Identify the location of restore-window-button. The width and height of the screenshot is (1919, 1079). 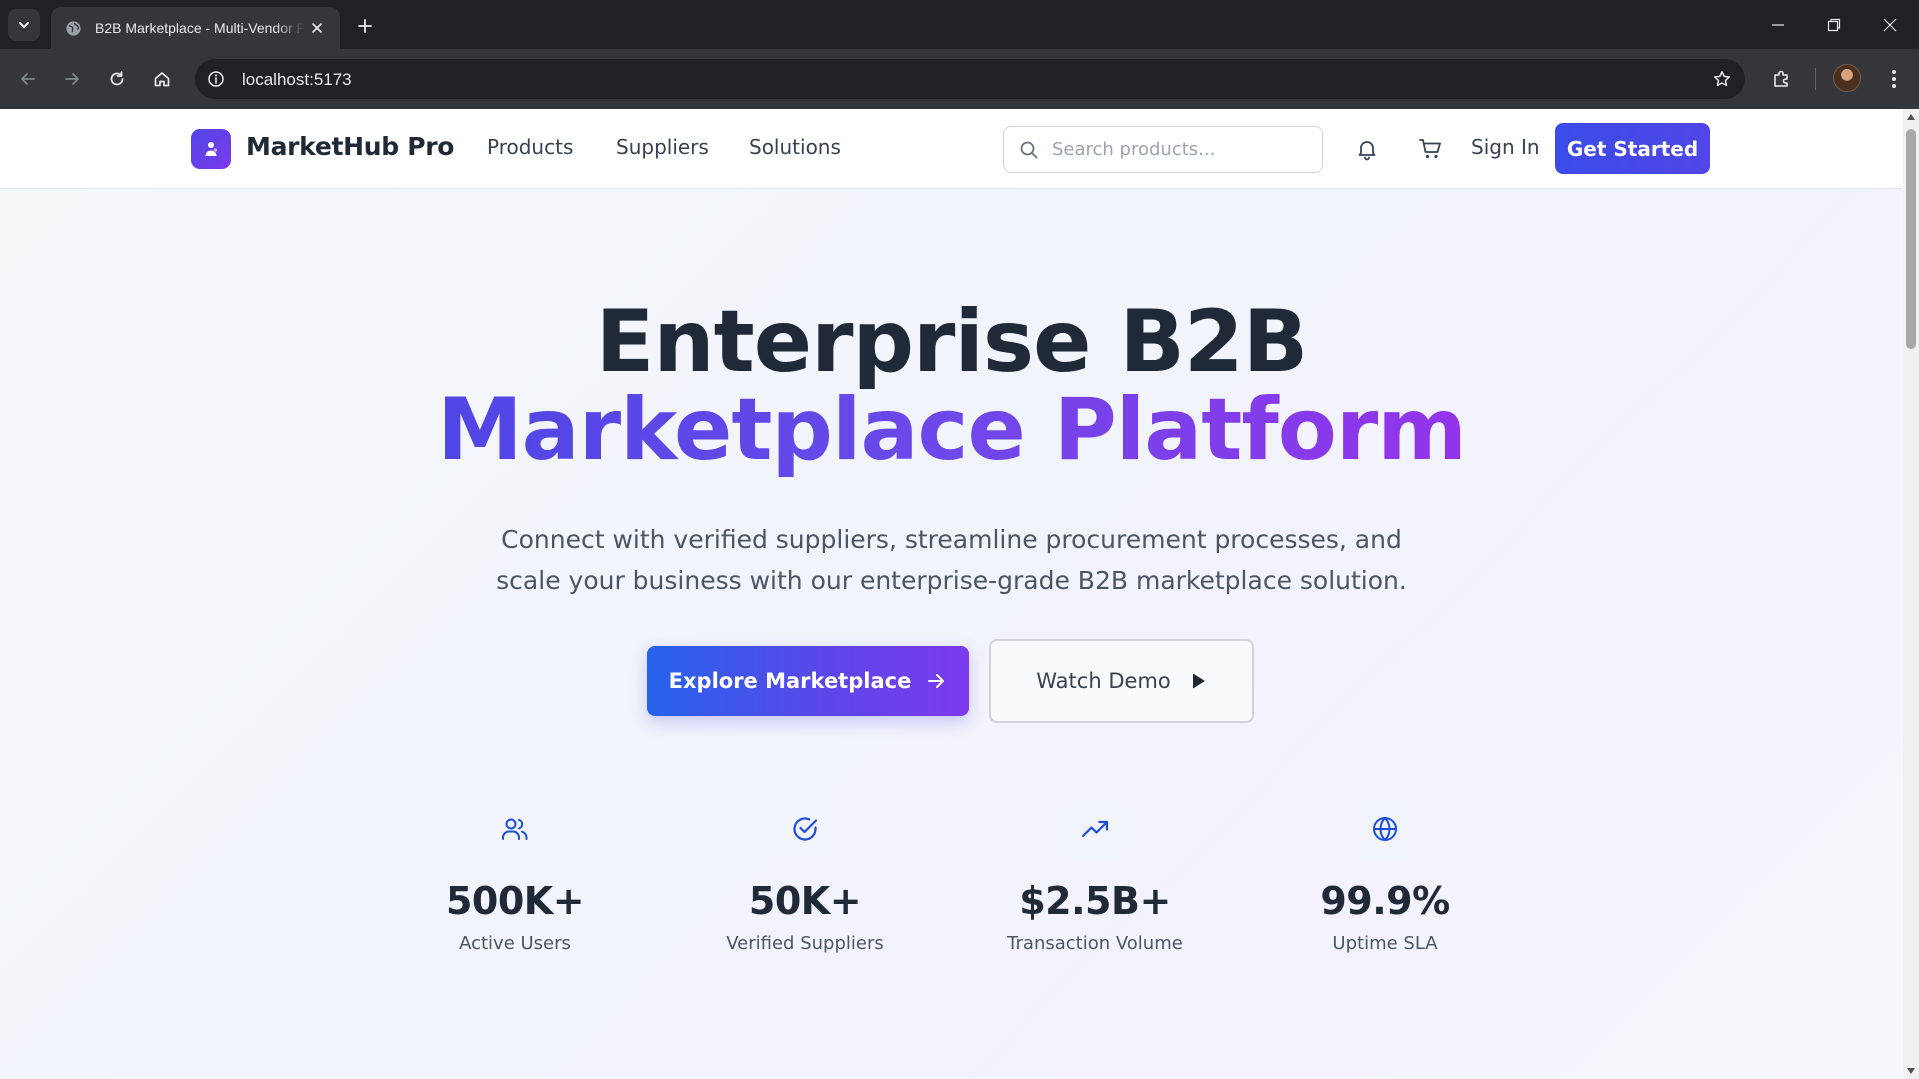
(1834, 24).